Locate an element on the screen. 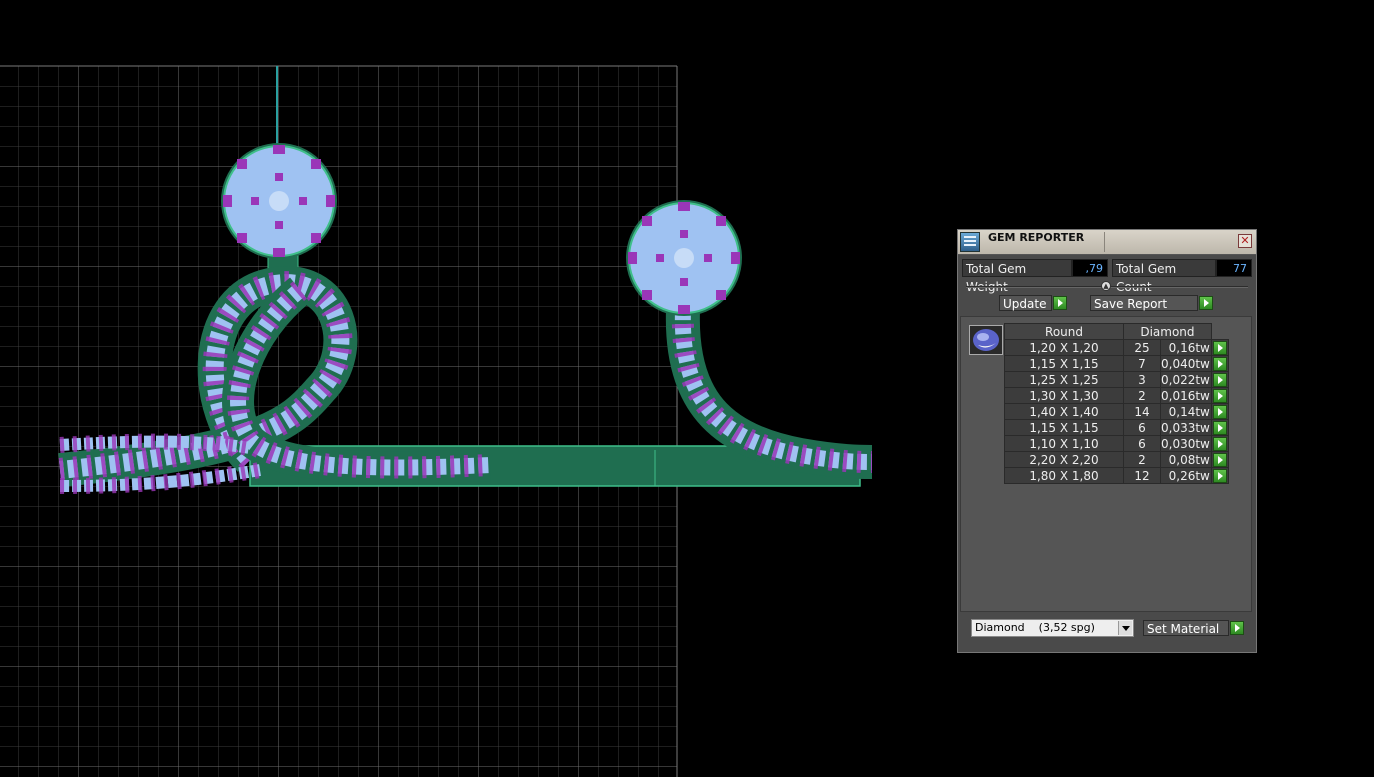  material-dropdown: Diamond (3,52 spg) is located at coordinates (1052, 628).